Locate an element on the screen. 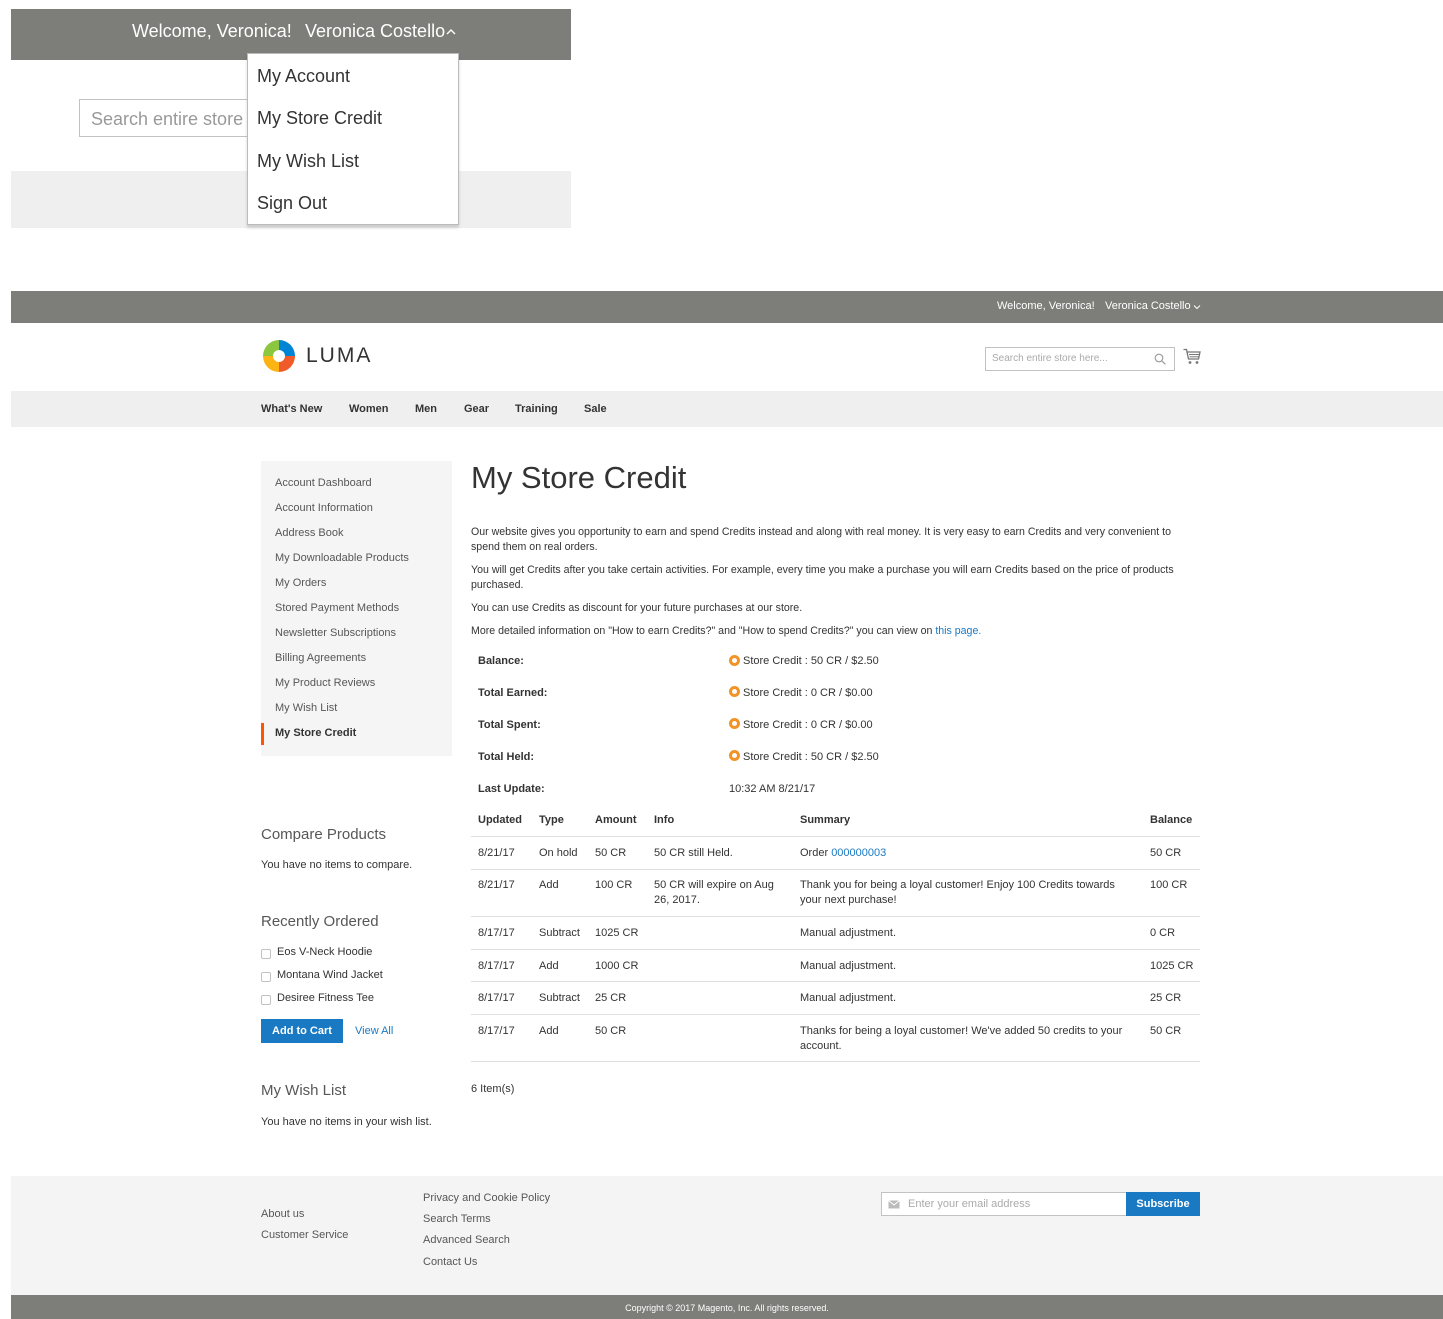  footer-link-privacy-policy: Privacy and Cookie Policy is located at coordinates (486, 1198).